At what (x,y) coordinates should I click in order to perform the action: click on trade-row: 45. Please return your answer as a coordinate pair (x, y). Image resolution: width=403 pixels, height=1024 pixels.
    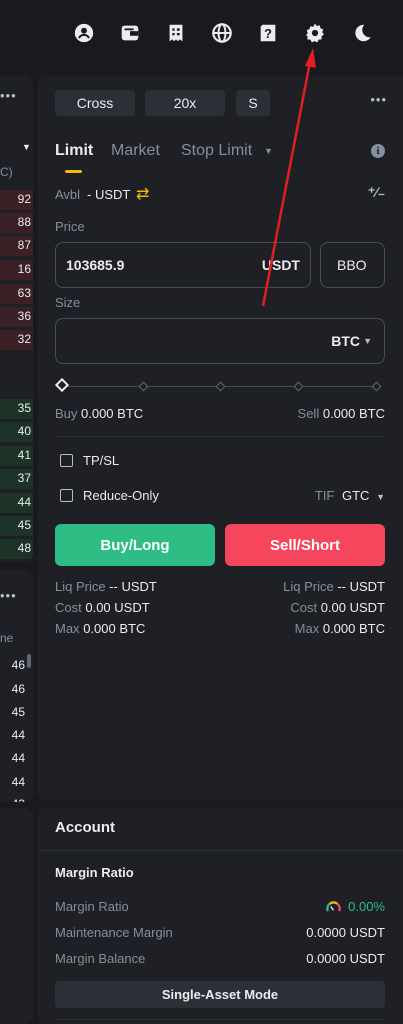
    Looking at the image, I should click on (18, 712).